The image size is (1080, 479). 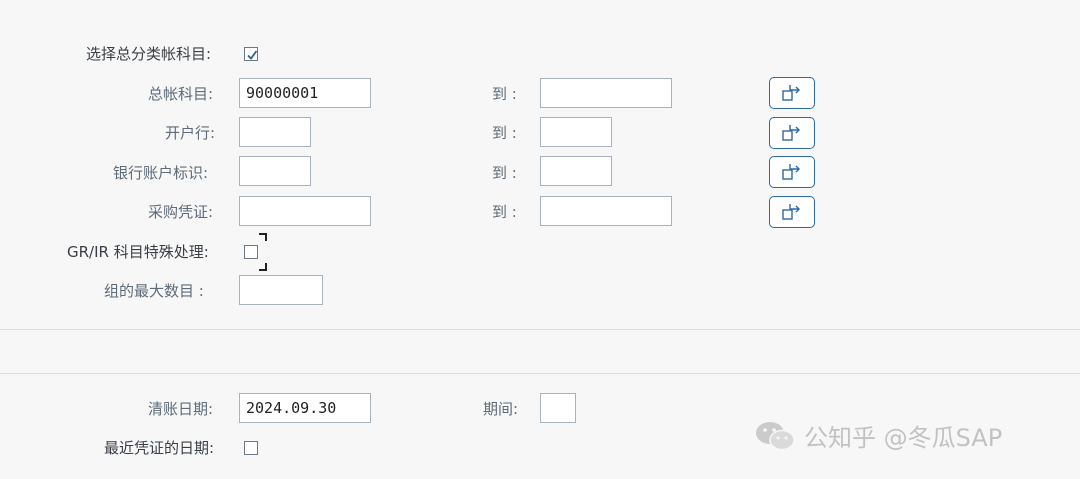 What do you see at coordinates (251, 448) in the screenshot?
I see `last-document-date-checkbox` at bounding box center [251, 448].